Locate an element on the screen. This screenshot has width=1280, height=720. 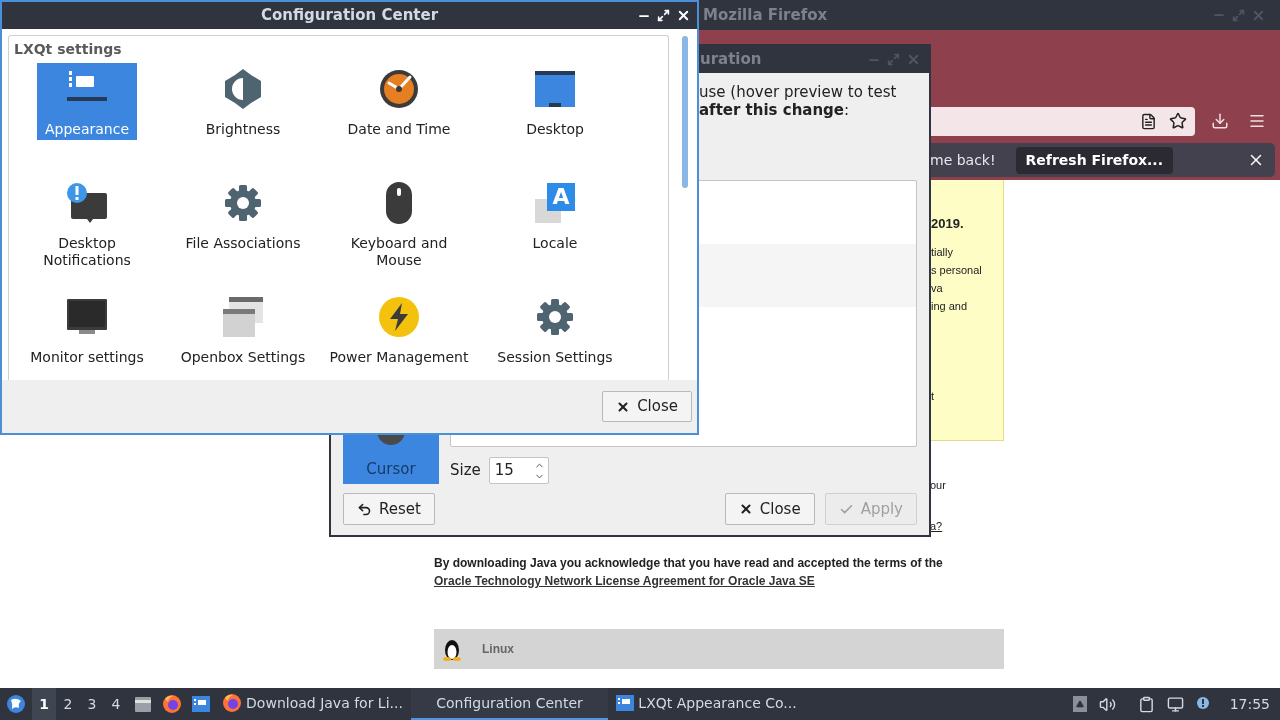
download-label: Linux is located at coordinates (498, 649).